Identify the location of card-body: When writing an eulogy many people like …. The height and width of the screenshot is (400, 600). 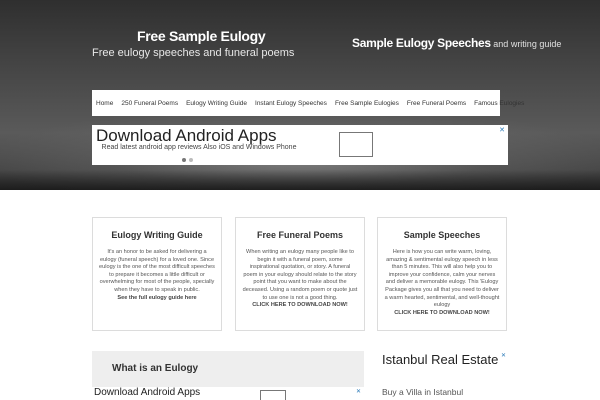
(300, 275).